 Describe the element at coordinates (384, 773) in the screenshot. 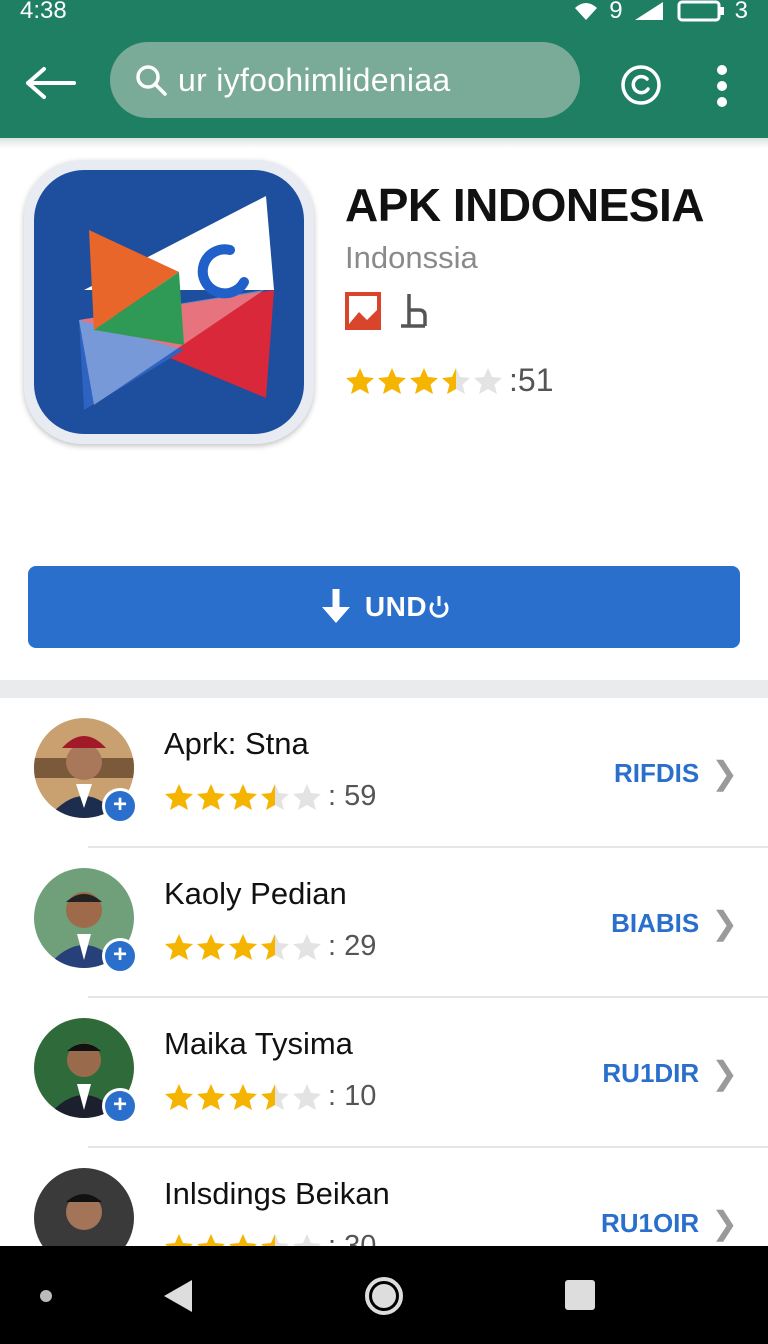

I see `list-item: + Aprk: Stna : 59 RIFDIS ❯` at that location.